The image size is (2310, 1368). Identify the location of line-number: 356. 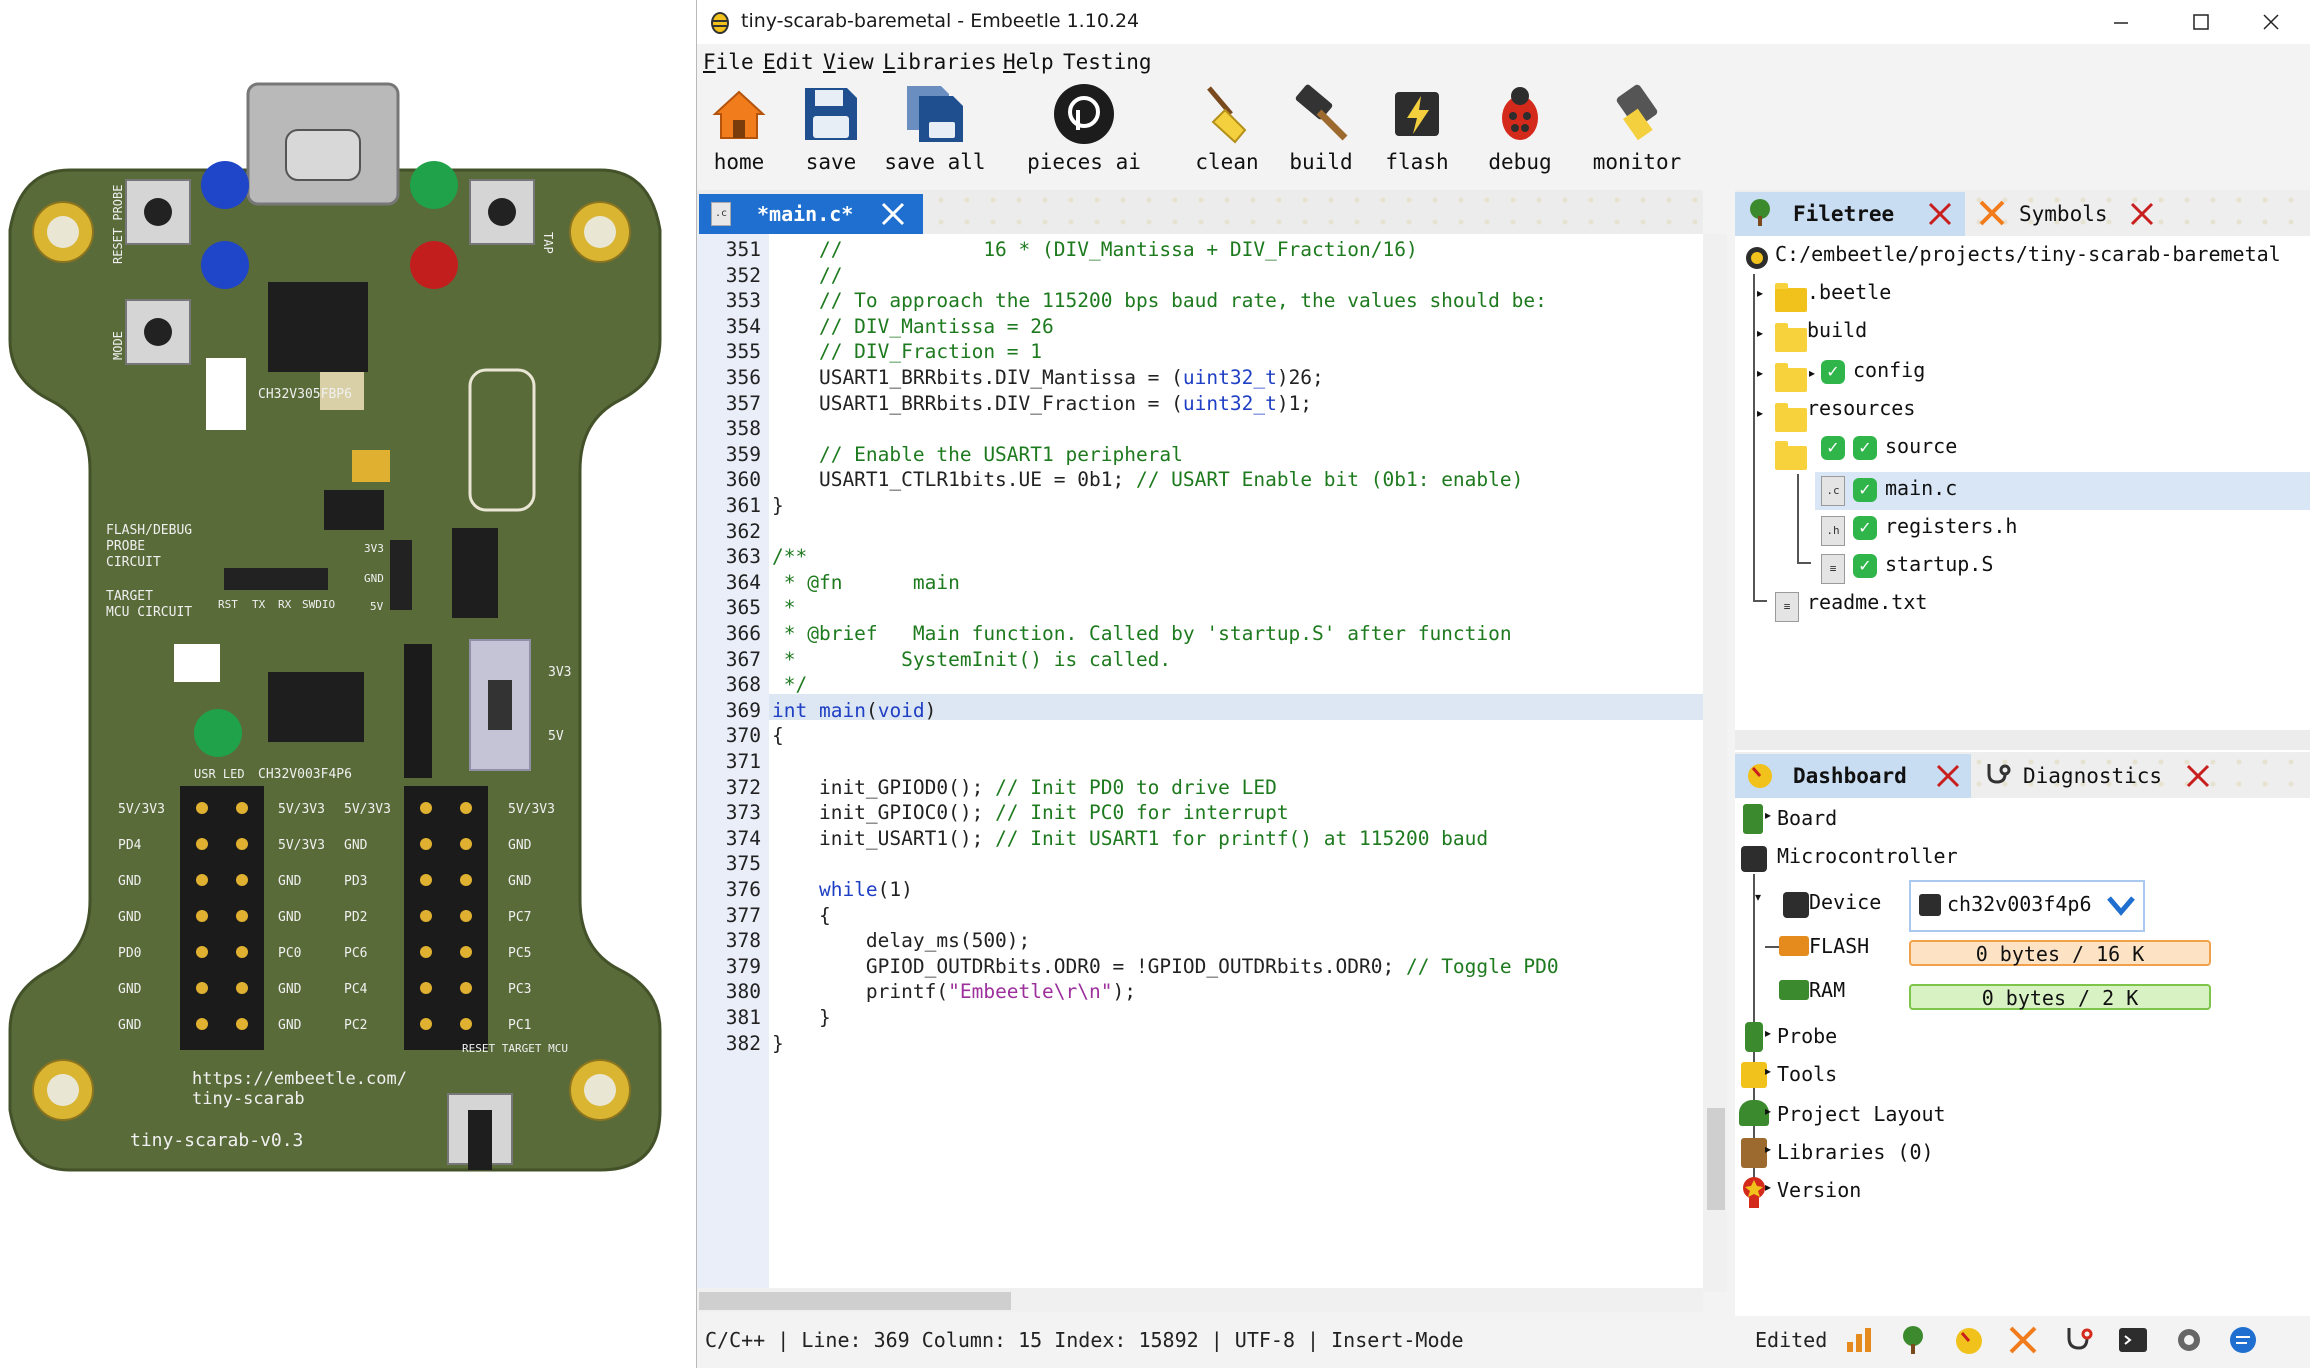
(743, 377).